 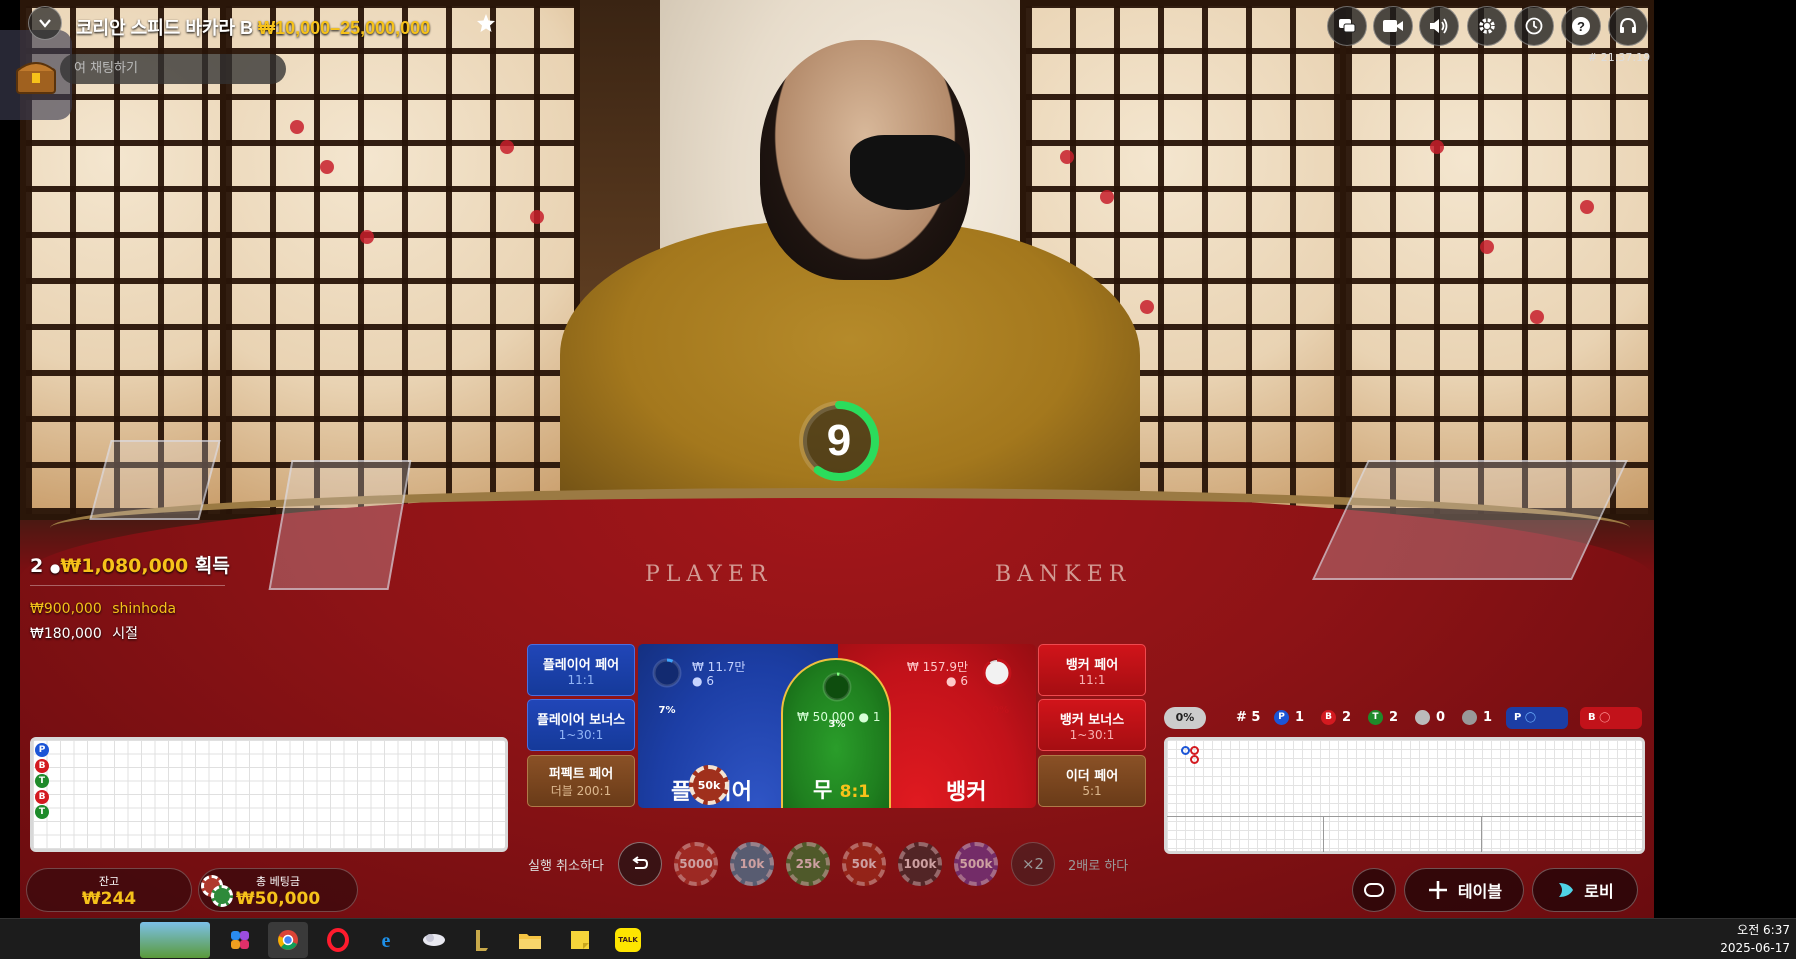 I want to click on banker-pair-dot, so click(x=1469, y=717).